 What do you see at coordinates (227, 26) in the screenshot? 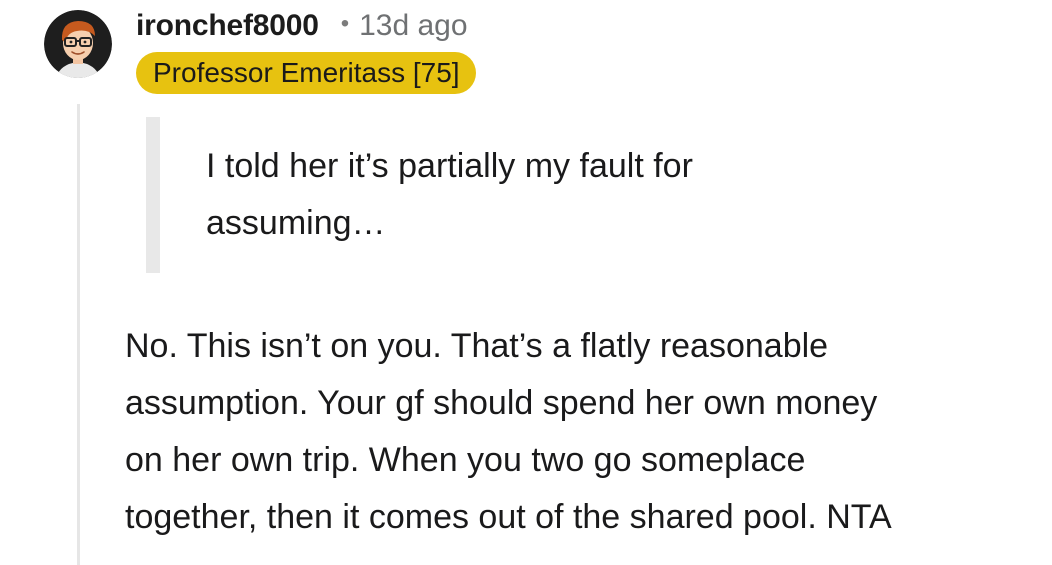
I see `author-username: ironchef8000` at bounding box center [227, 26].